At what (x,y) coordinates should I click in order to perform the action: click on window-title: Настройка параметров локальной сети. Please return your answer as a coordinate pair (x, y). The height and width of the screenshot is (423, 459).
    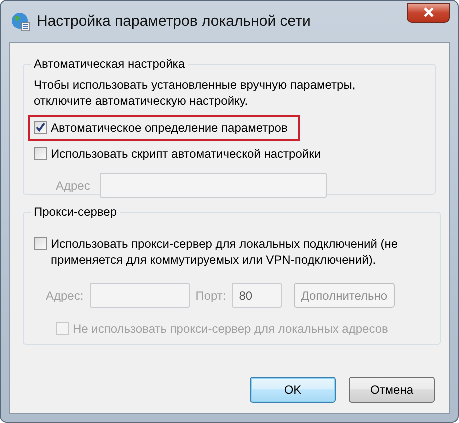
    Looking at the image, I should click on (174, 21).